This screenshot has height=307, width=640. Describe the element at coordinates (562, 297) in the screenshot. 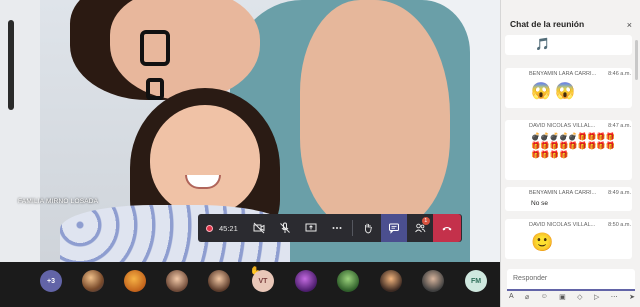

I see `gif-icon: ▣` at that location.